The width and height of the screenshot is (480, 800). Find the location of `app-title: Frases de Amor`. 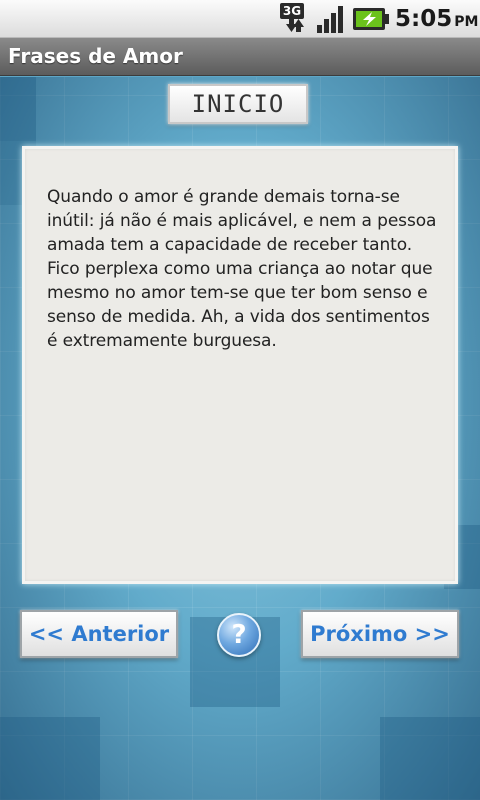

app-title: Frases de Amor is located at coordinates (95, 56).